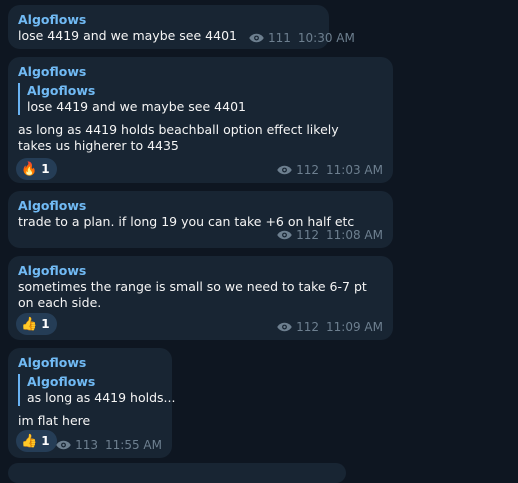 Image resolution: width=518 pixels, height=483 pixels. I want to click on message-meta: 113 11:55 AM, so click(109, 445).